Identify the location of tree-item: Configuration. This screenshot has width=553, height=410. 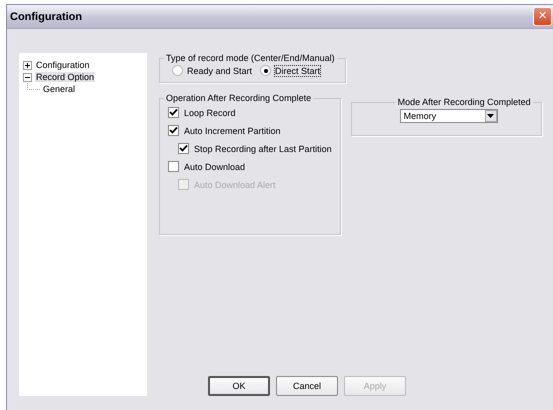
(63, 65).